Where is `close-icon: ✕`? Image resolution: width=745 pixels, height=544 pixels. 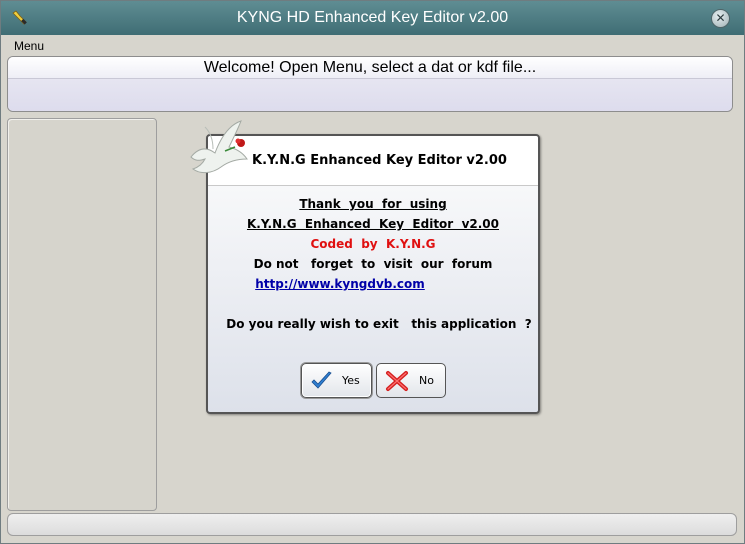 close-icon: ✕ is located at coordinates (720, 18).